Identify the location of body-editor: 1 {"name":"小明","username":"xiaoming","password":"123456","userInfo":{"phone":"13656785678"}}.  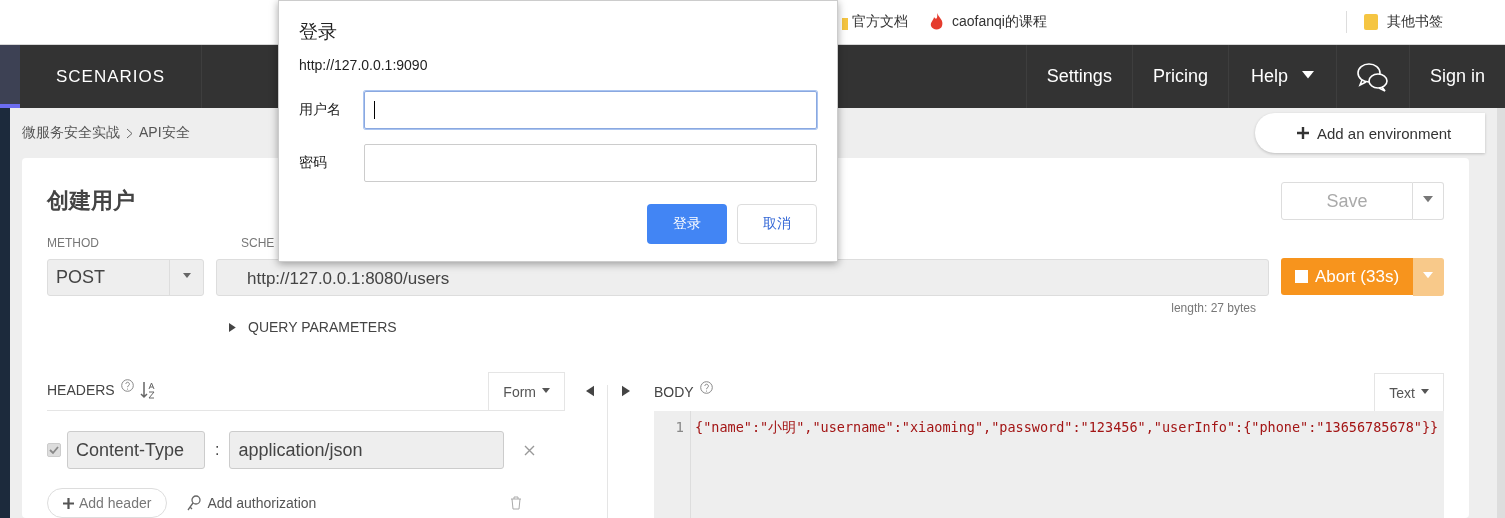
(1049, 464).